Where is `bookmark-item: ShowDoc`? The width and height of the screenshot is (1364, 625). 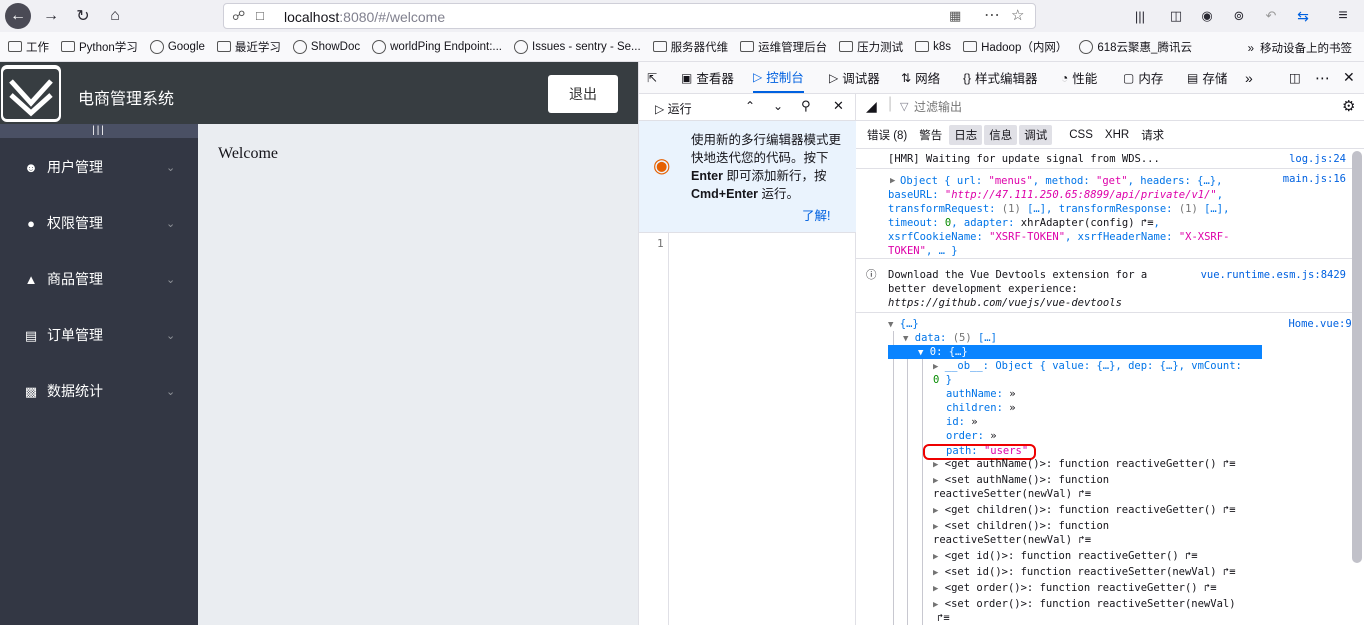
bookmark-item: ShowDoc is located at coordinates (326, 46).